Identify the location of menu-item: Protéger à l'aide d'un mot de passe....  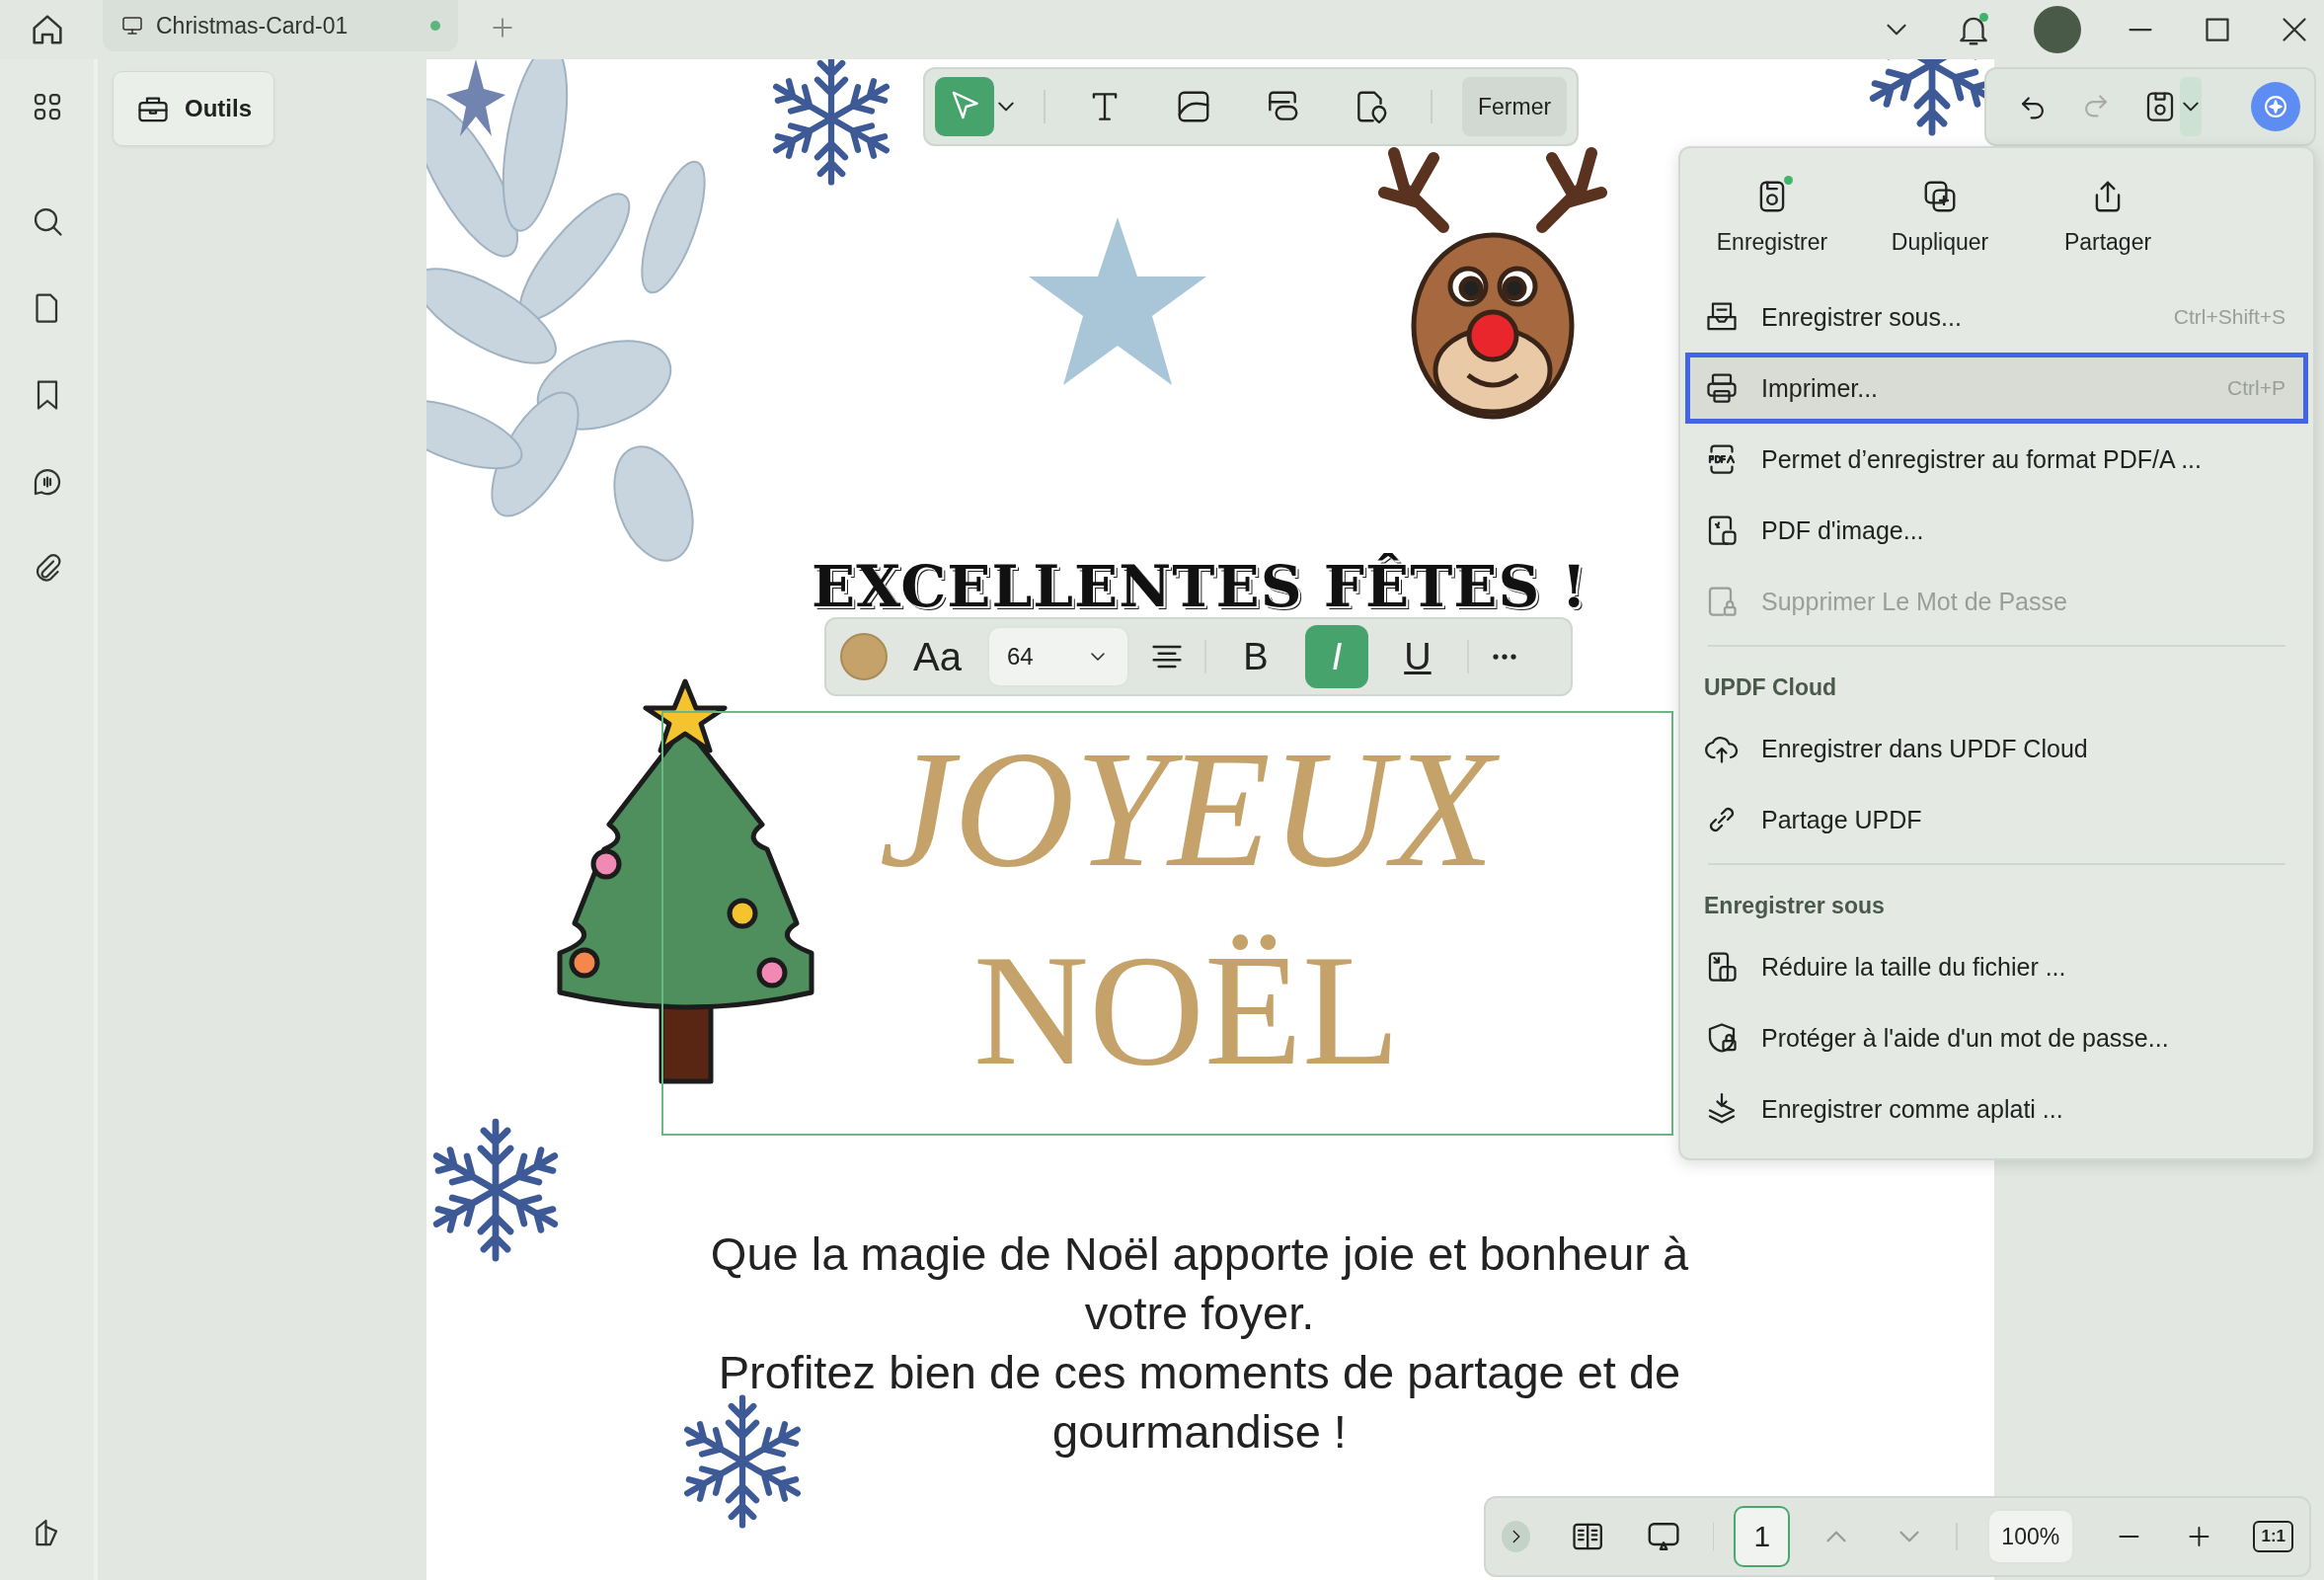
(1996, 1037).